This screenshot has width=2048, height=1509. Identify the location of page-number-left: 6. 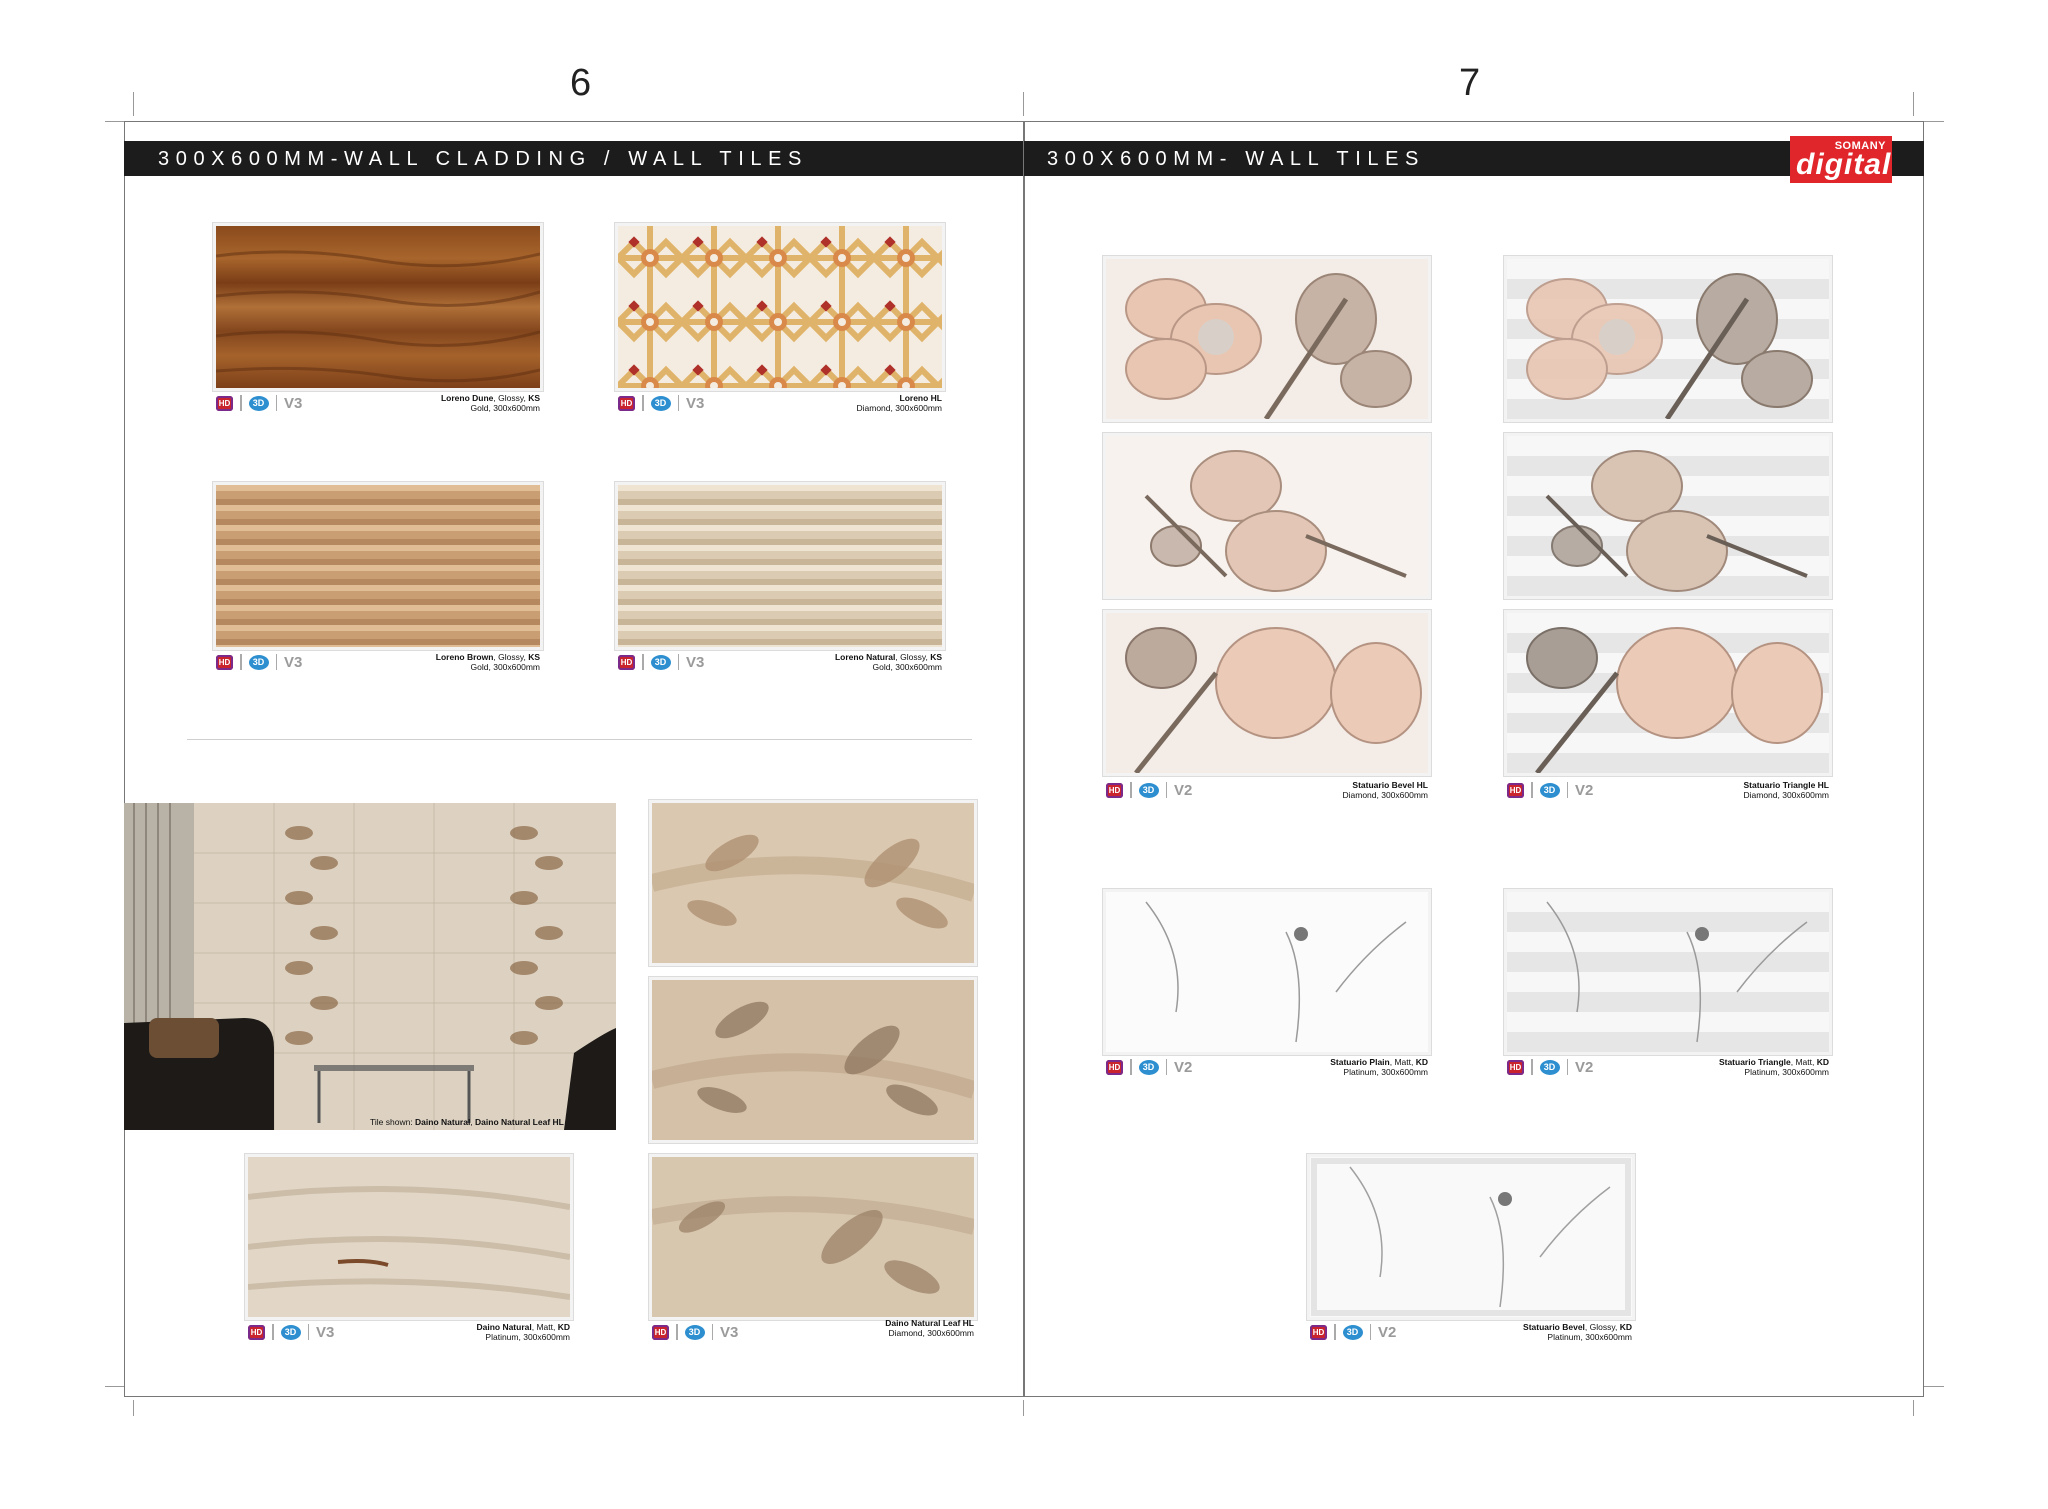
(581, 83).